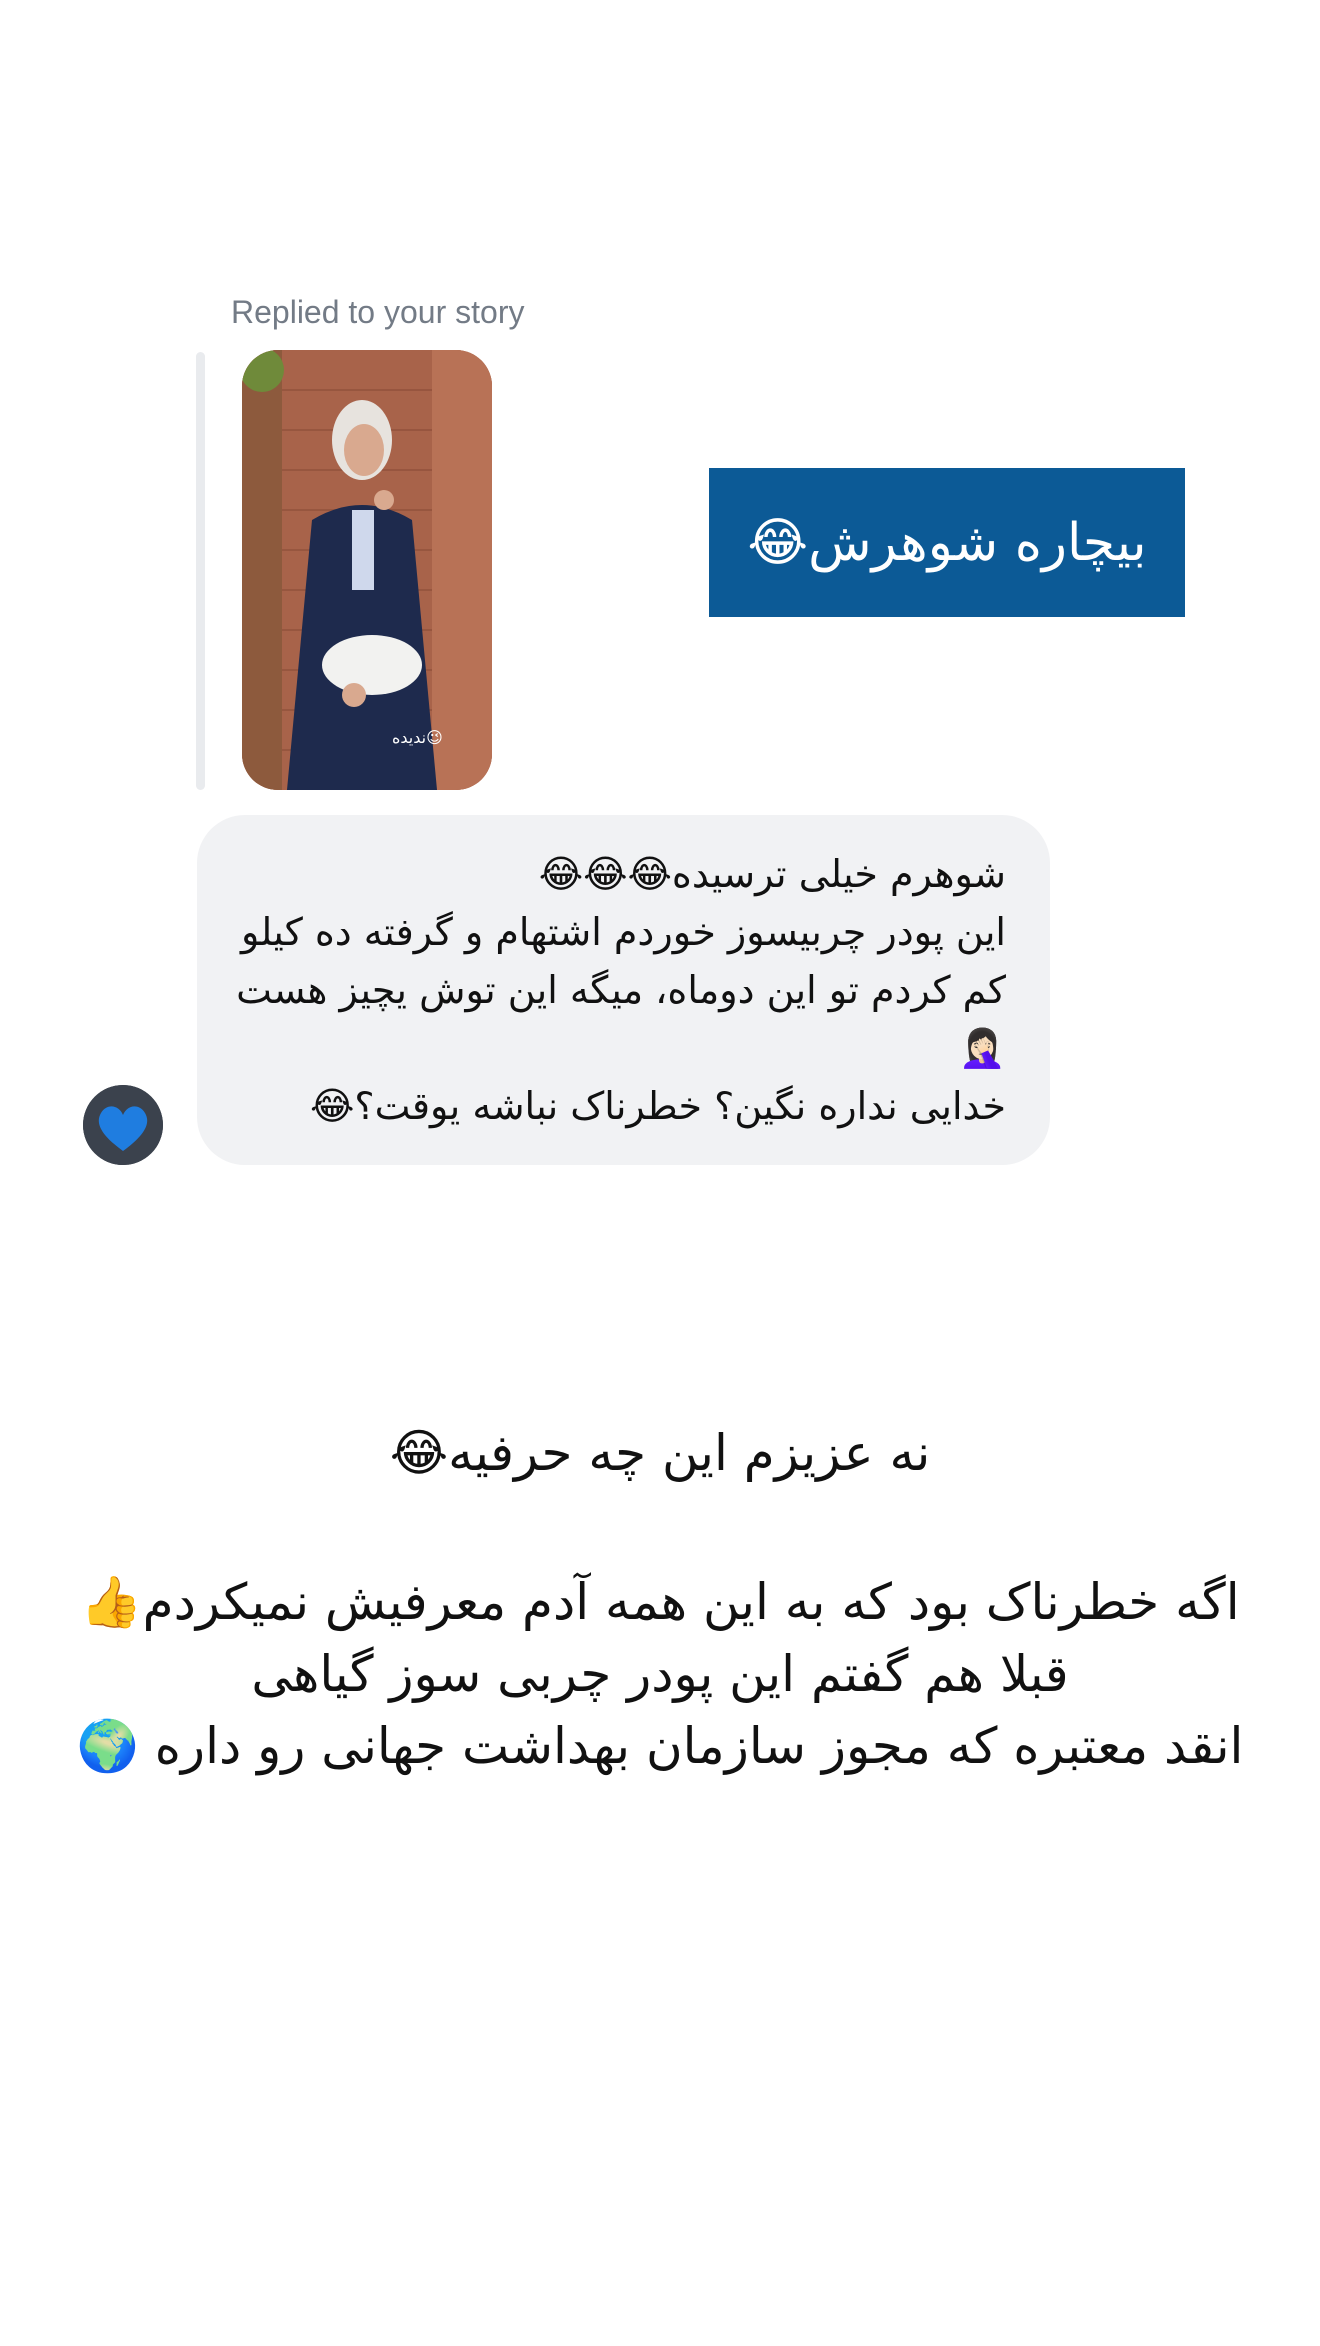 Image resolution: width=1320 pixels, height=2346 pixels. I want to click on caption-line1: نه عزیزم این چه حرفیه😂, so click(660, 1453).